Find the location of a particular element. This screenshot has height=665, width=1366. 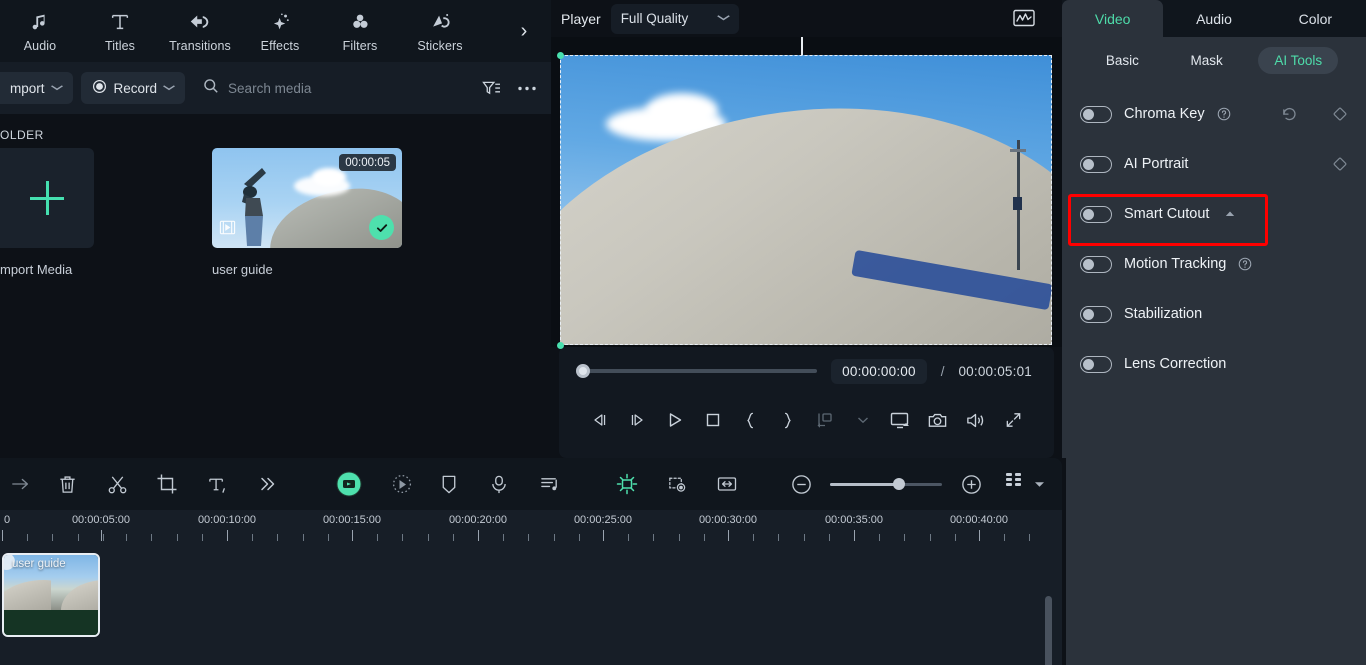

media-item: 00:00:05 user guide is located at coordinates (307, 212).